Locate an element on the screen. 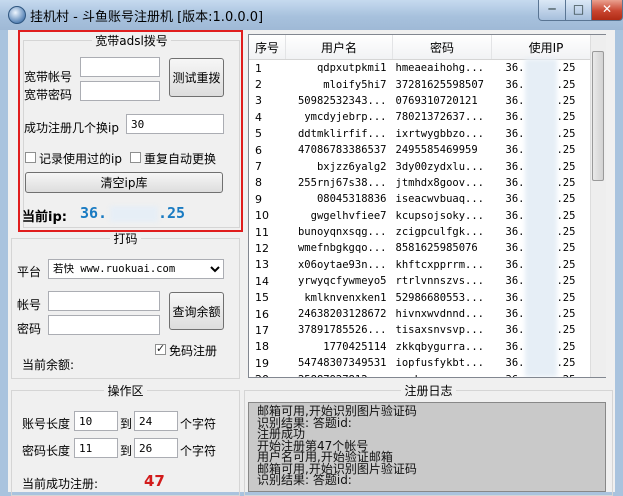  query-balance-button: 查询余额 is located at coordinates (196, 311).